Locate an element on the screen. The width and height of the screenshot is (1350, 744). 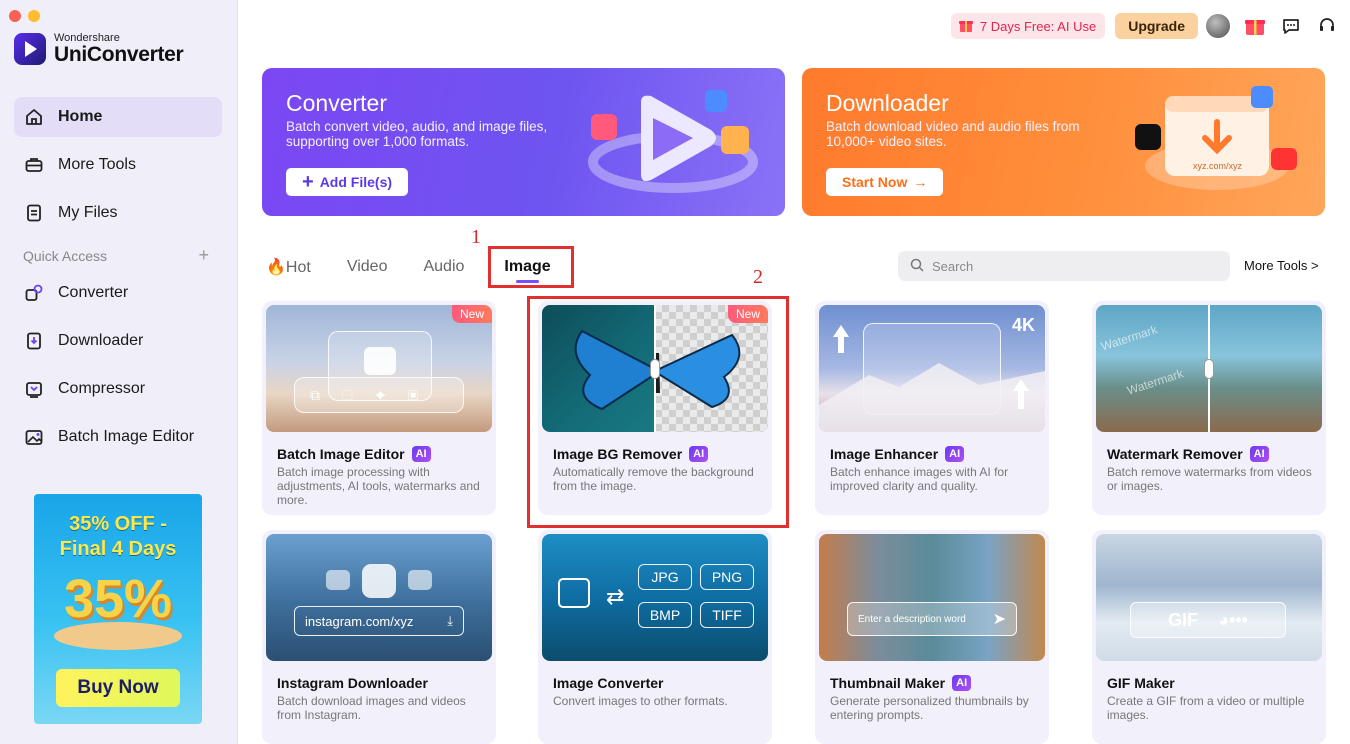
downloader-illustration: xyz.com/xyz is located at coordinates (1211, 142).